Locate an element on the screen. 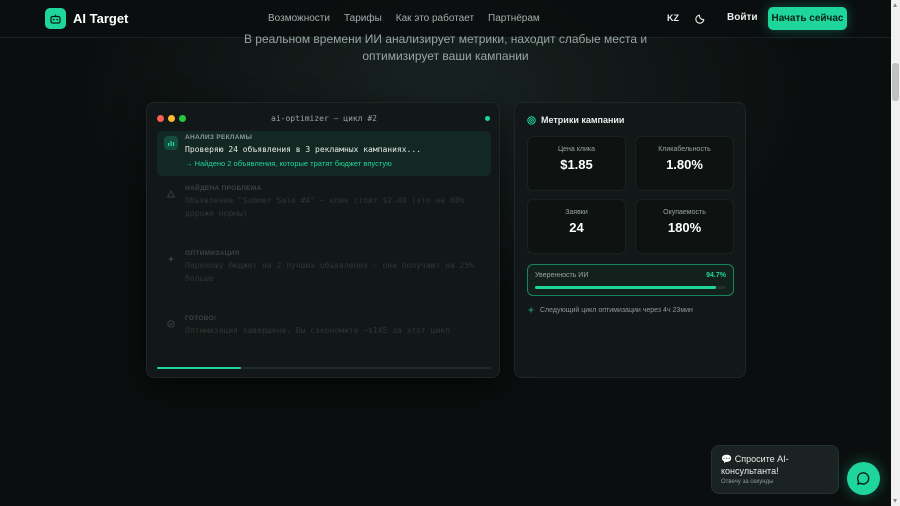  language-switcher: KZ is located at coordinates (673, 18).